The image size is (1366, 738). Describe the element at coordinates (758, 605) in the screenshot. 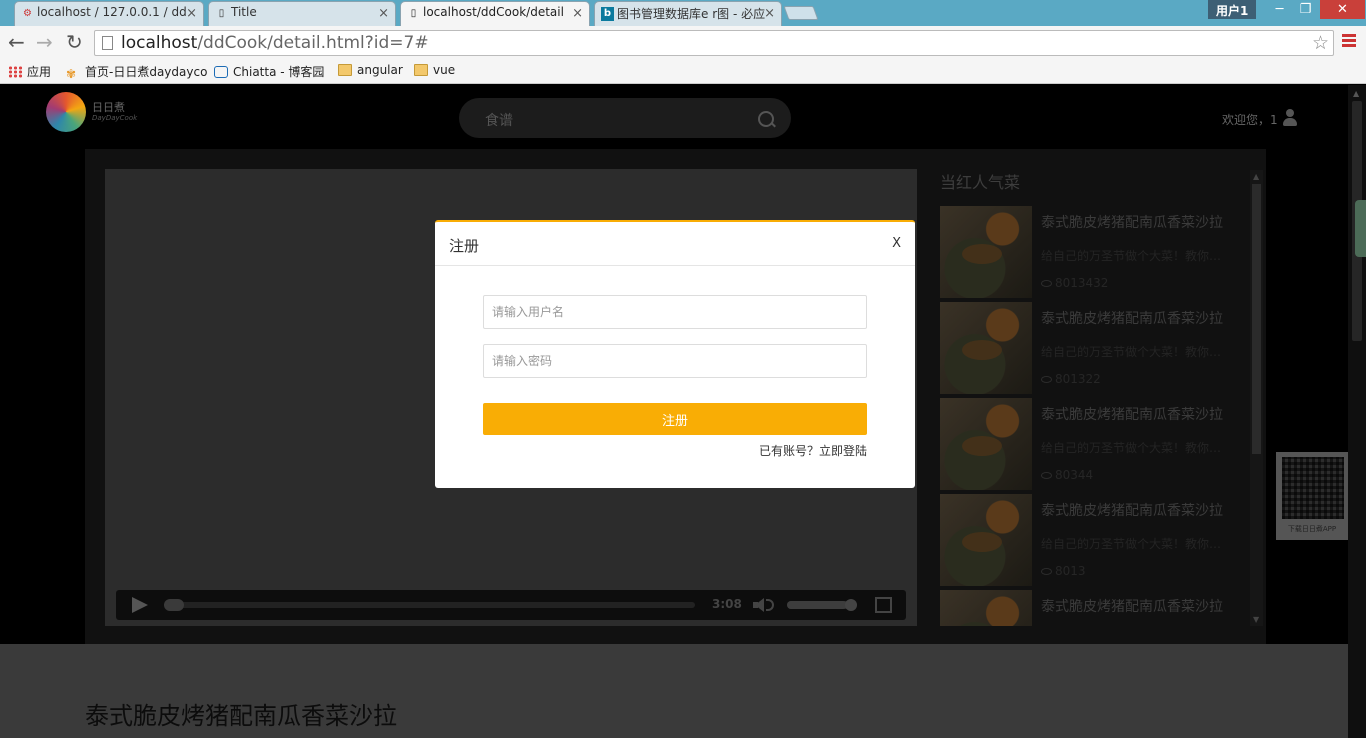

I see `volume-icon` at that location.